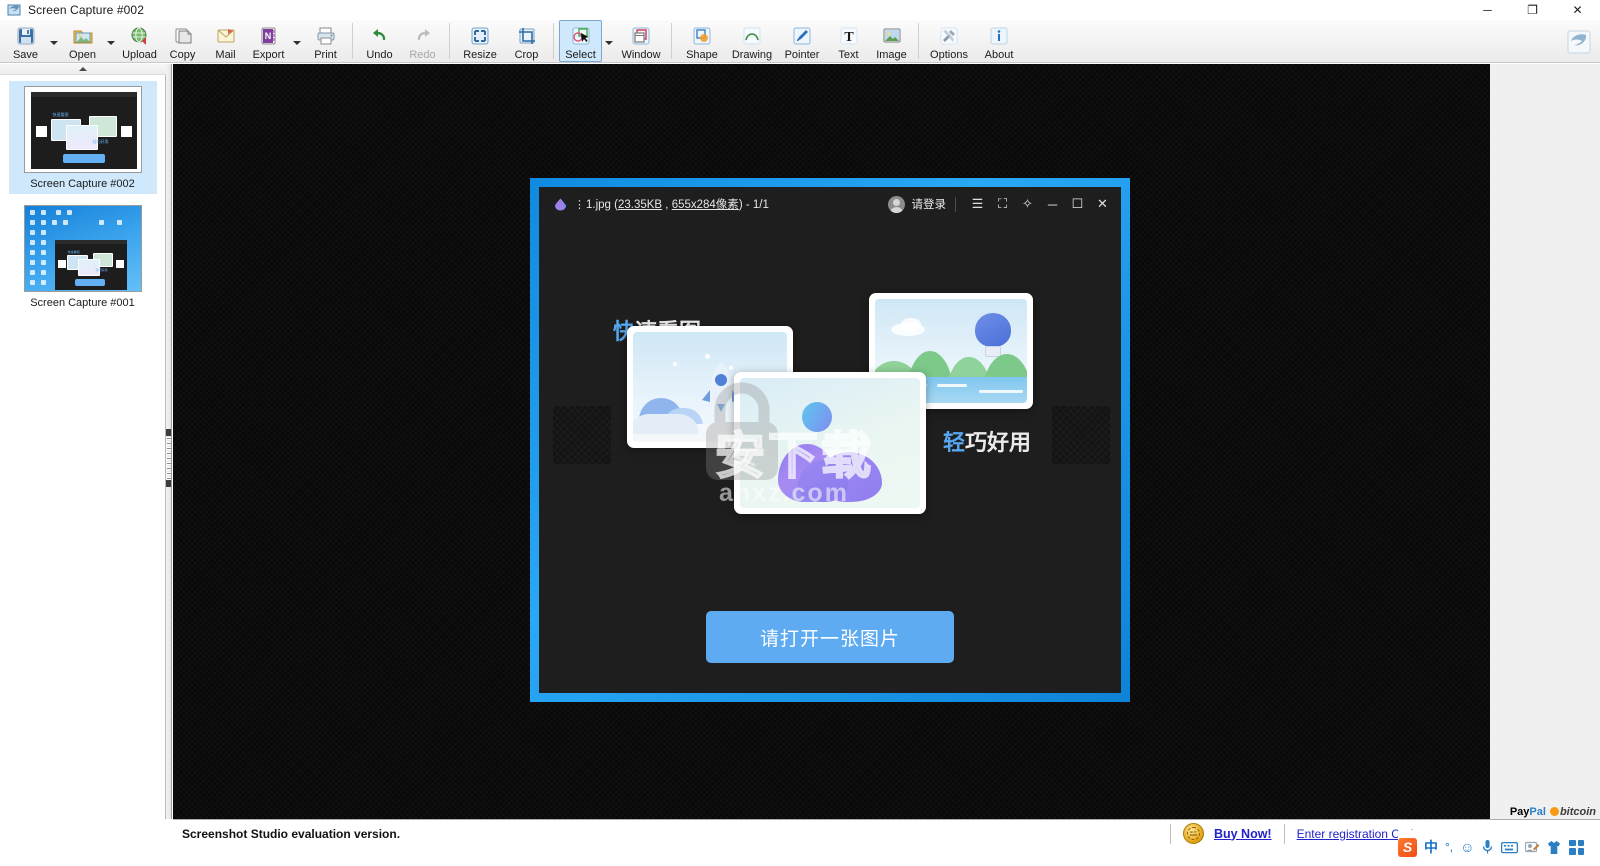 The width and height of the screenshot is (1600, 866). I want to click on toolbar-button-upload: Upload, so click(139, 41).